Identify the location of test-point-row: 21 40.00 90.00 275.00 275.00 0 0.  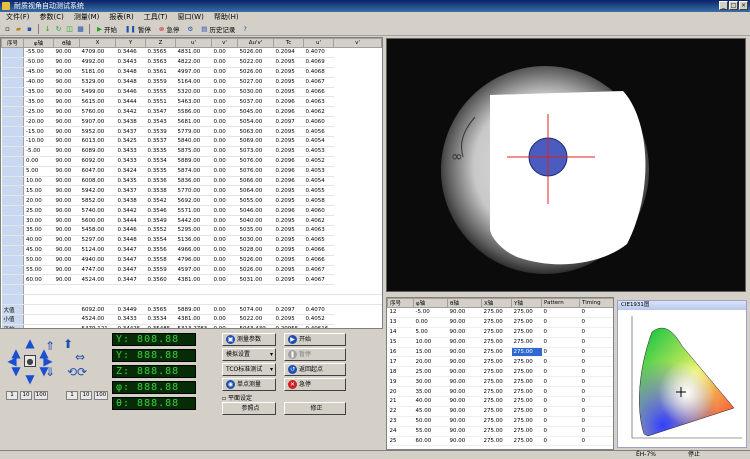
(500, 401).